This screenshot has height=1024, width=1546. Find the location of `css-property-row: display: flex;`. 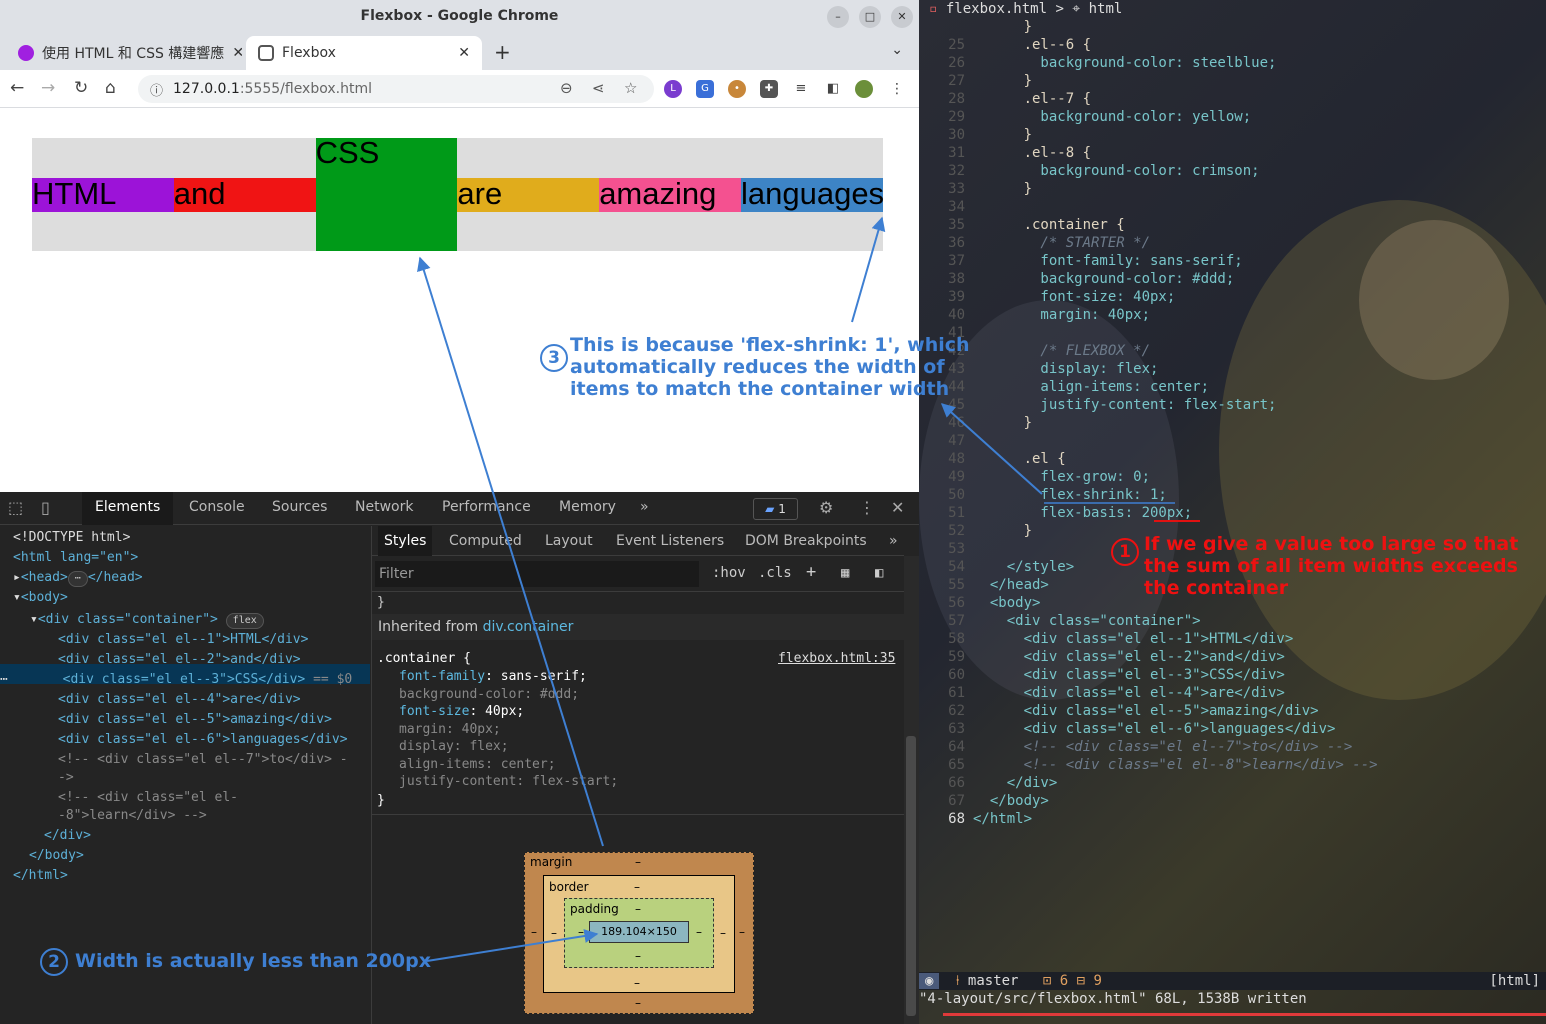

css-property-row: display: flex; is located at coordinates (454, 747).